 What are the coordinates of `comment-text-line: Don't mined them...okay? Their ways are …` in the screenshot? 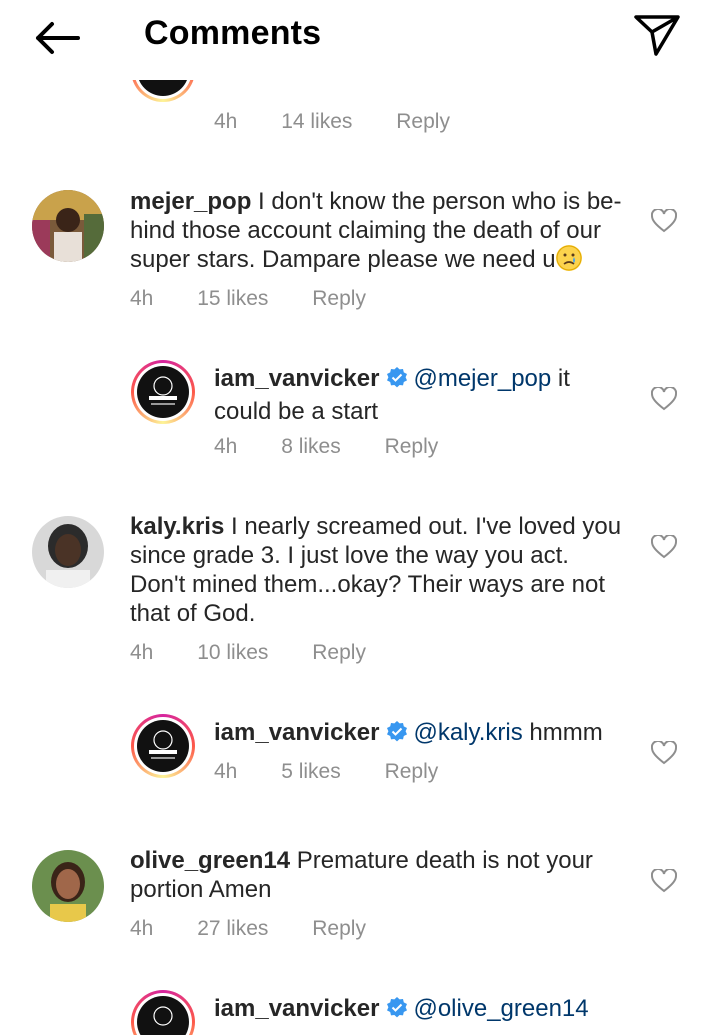 It's located at (368, 584).